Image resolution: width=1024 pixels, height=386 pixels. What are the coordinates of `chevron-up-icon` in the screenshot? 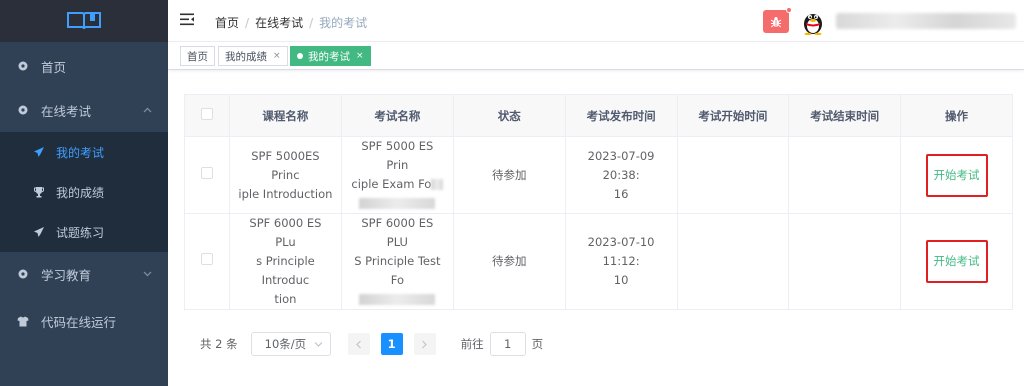 It's located at (147, 110).